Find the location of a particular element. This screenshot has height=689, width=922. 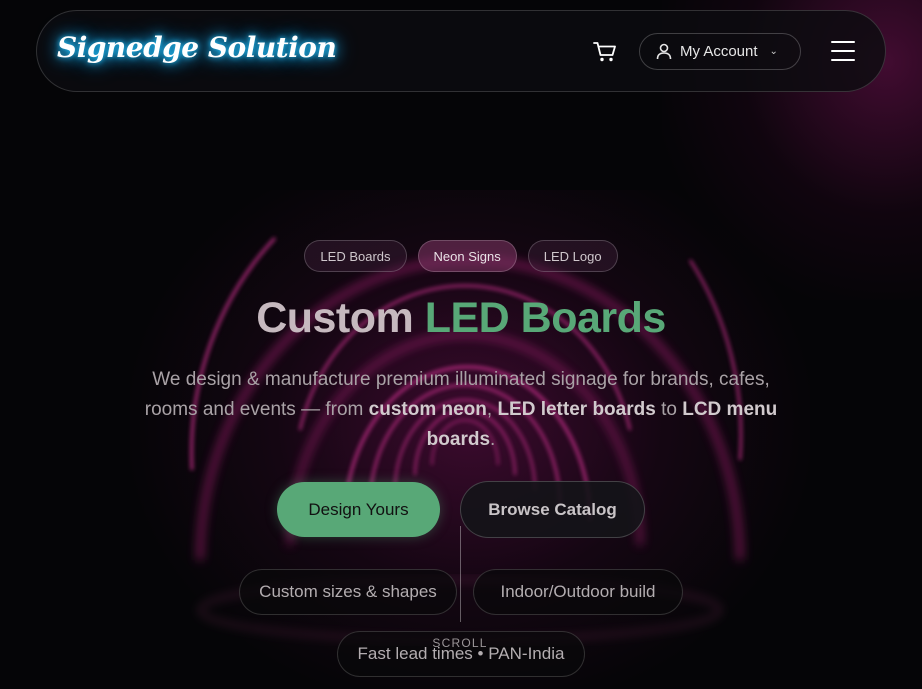

hero-headline: Custom LED Boards is located at coordinates (461, 318).